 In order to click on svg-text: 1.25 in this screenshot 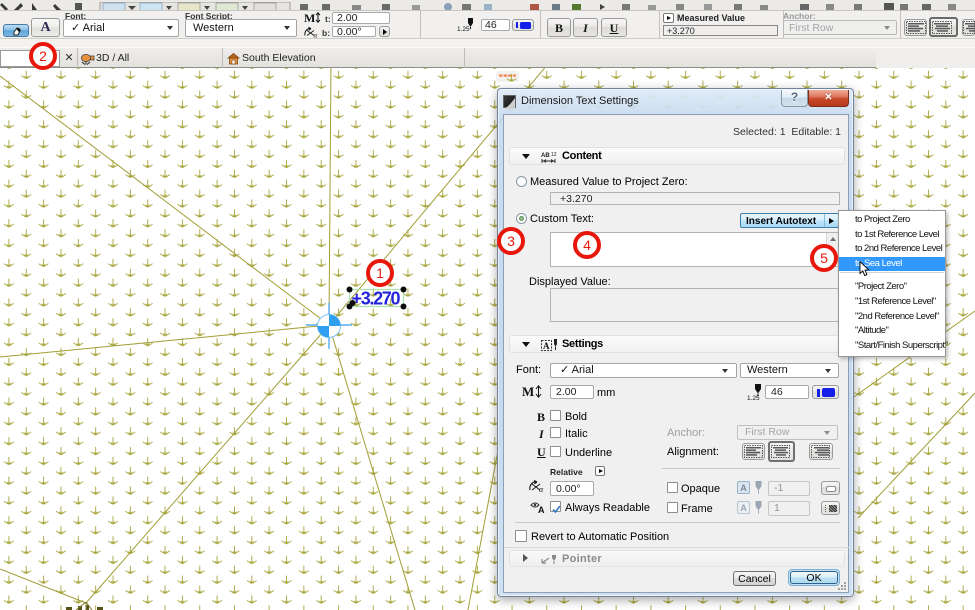, I will do `click(753, 398)`.